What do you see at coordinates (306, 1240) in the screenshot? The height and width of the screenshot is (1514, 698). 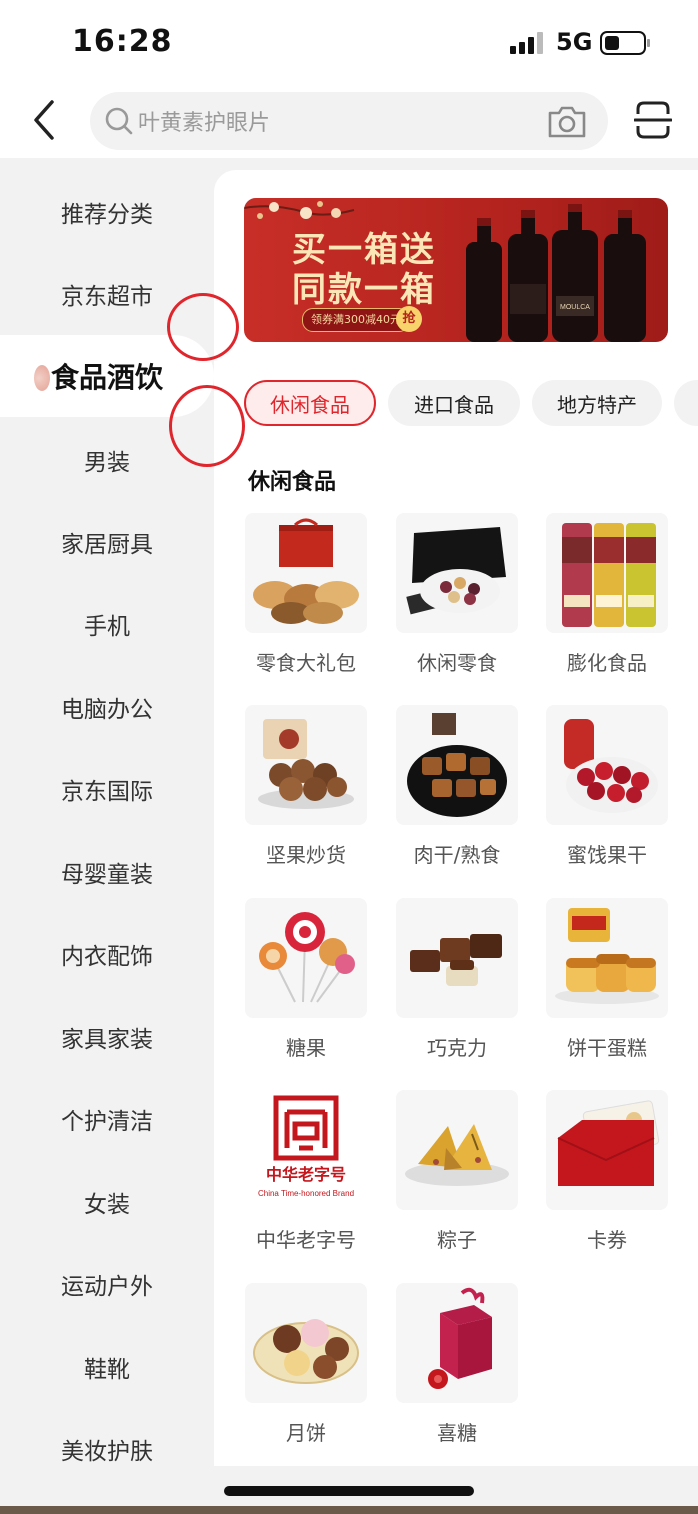 I see `category-label: 中华老字号` at bounding box center [306, 1240].